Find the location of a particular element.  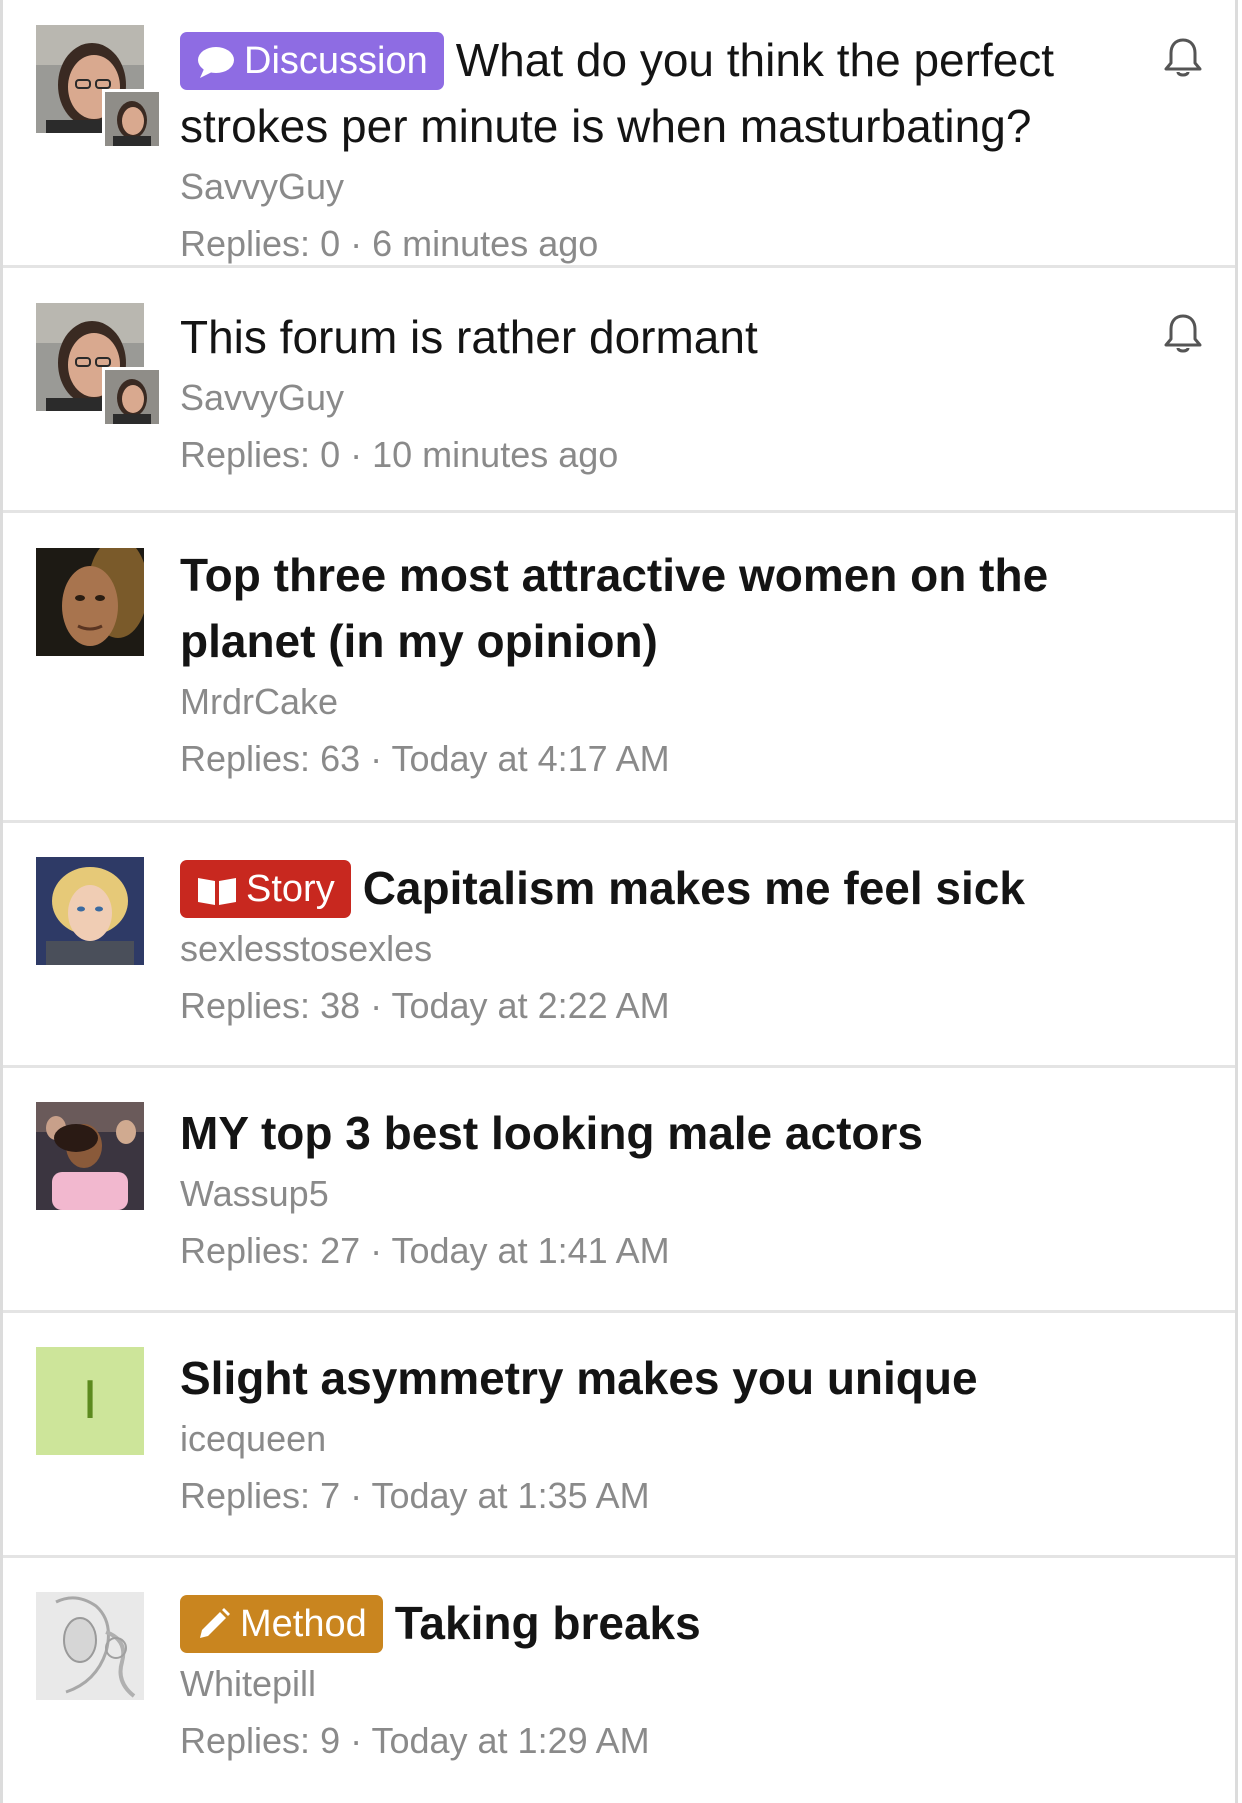

thread-title-text: This forum is rather dormant is located at coordinates (469, 337).